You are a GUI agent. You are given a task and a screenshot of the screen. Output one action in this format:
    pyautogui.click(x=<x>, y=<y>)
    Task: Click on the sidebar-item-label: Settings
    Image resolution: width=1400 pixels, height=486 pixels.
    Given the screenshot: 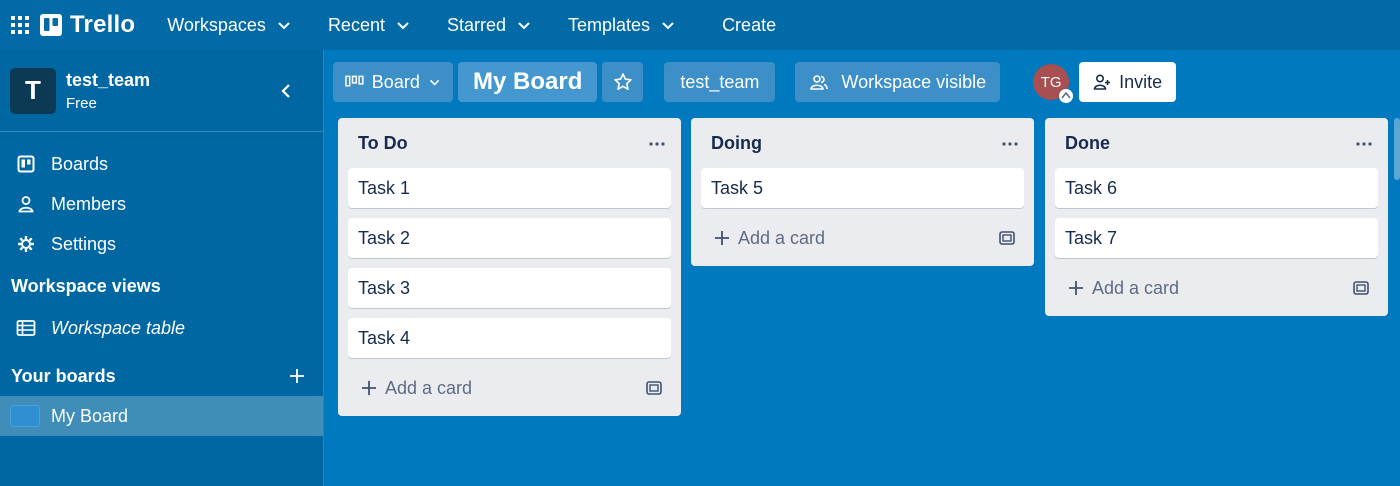 What is the action you would take?
    pyautogui.click(x=84, y=243)
    